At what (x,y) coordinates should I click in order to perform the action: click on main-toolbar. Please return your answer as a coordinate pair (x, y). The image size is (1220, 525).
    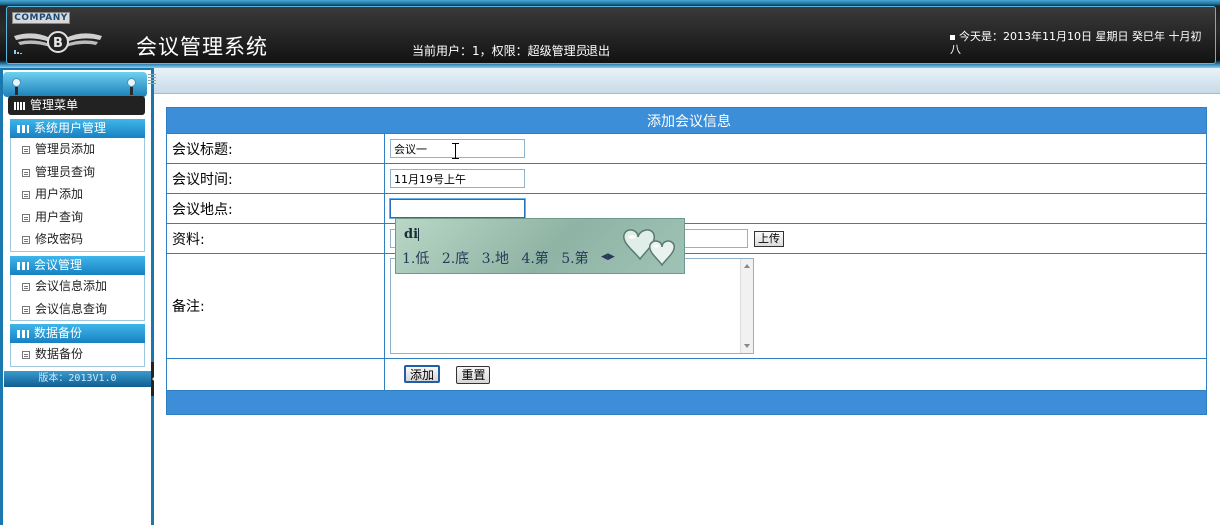
    Looking at the image, I should click on (687, 81).